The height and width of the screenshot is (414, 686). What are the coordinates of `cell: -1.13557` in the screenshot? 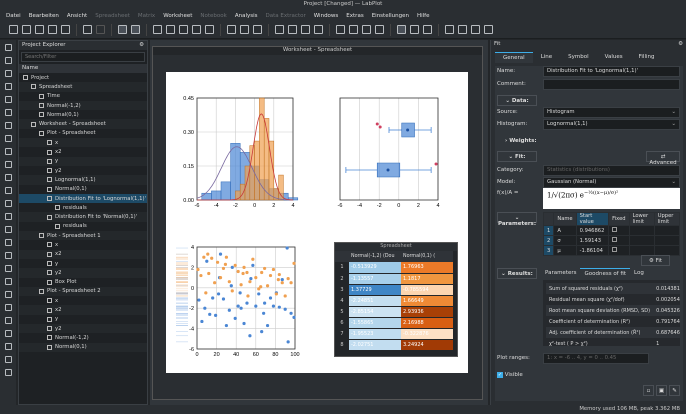 It's located at (375, 279).